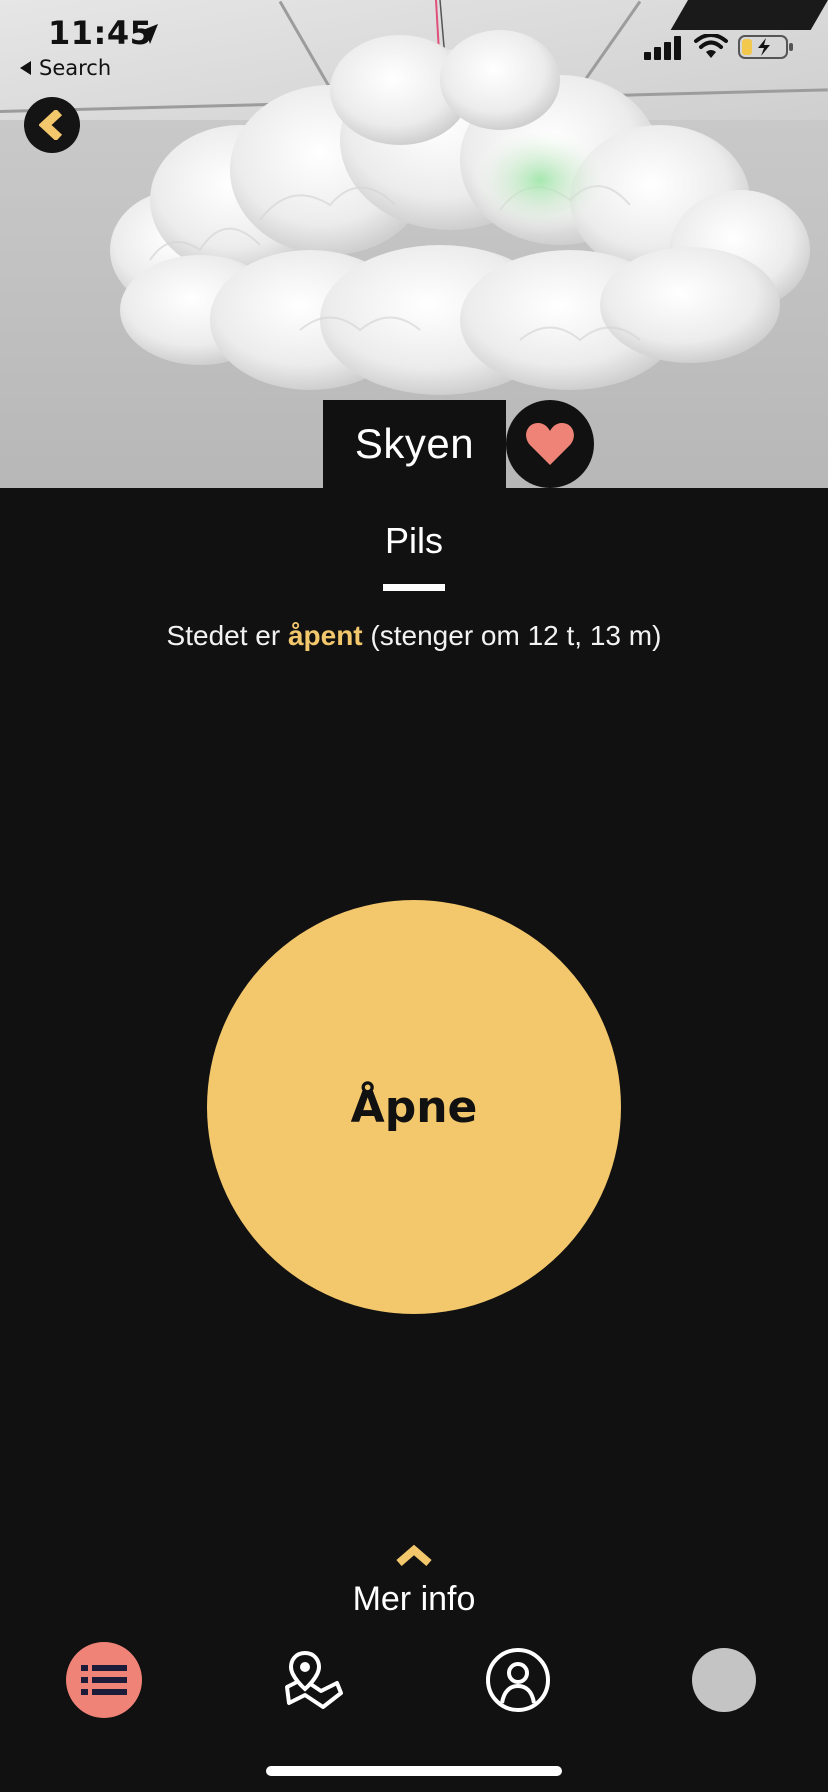 The width and height of the screenshot is (828, 1792). I want to click on signal-icon, so click(662, 48).